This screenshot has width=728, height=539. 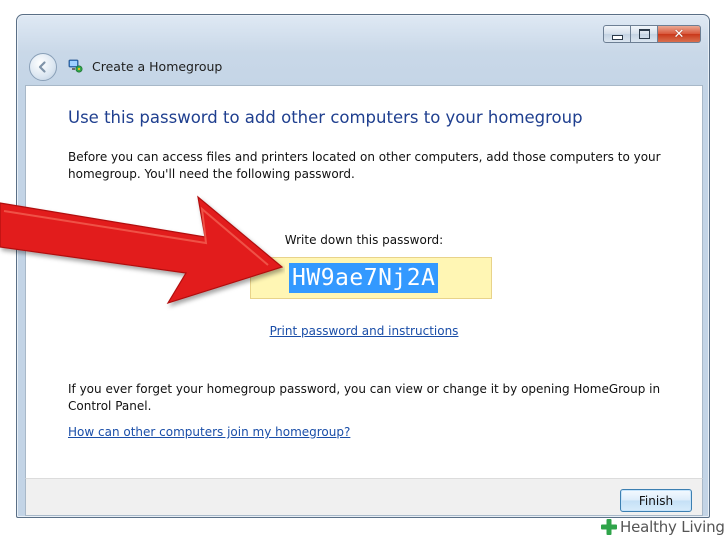 I want to click on close-icon: ✕, so click(x=679, y=34).